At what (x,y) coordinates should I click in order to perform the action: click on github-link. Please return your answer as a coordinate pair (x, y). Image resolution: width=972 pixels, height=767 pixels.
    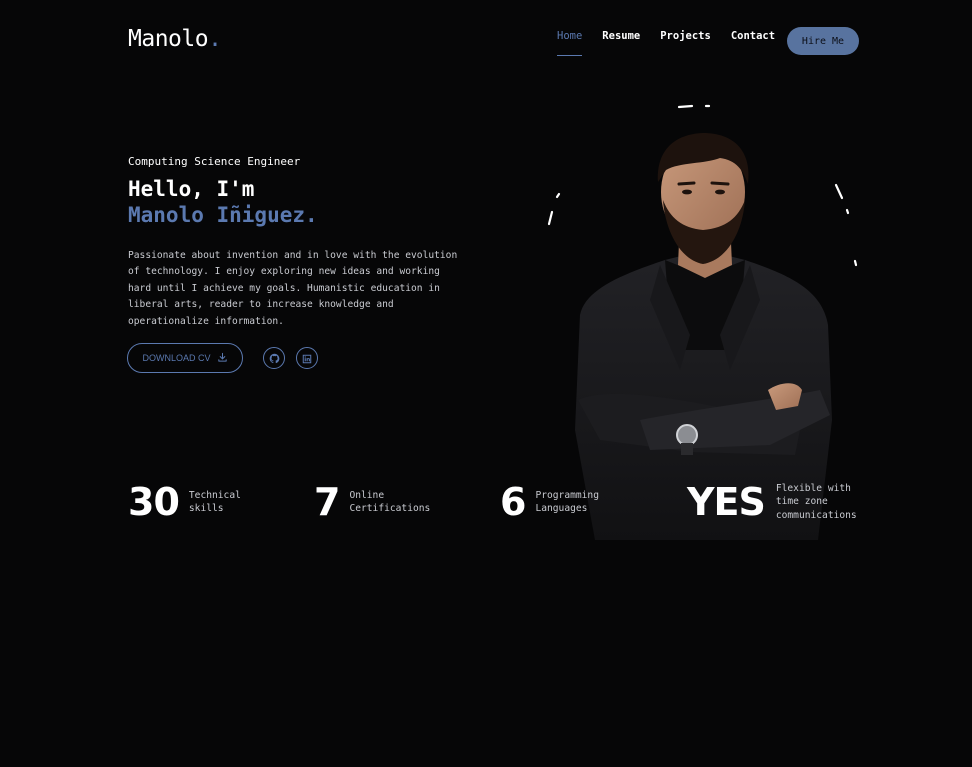
    Looking at the image, I should click on (274, 358).